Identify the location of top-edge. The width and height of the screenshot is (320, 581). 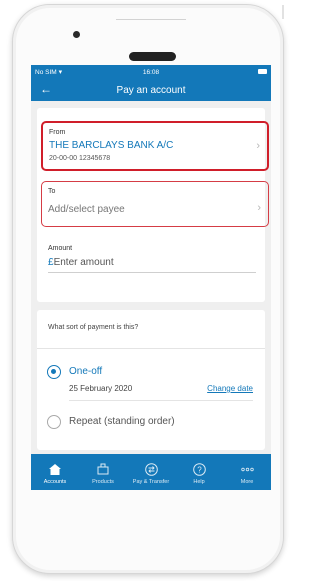
(151, 19).